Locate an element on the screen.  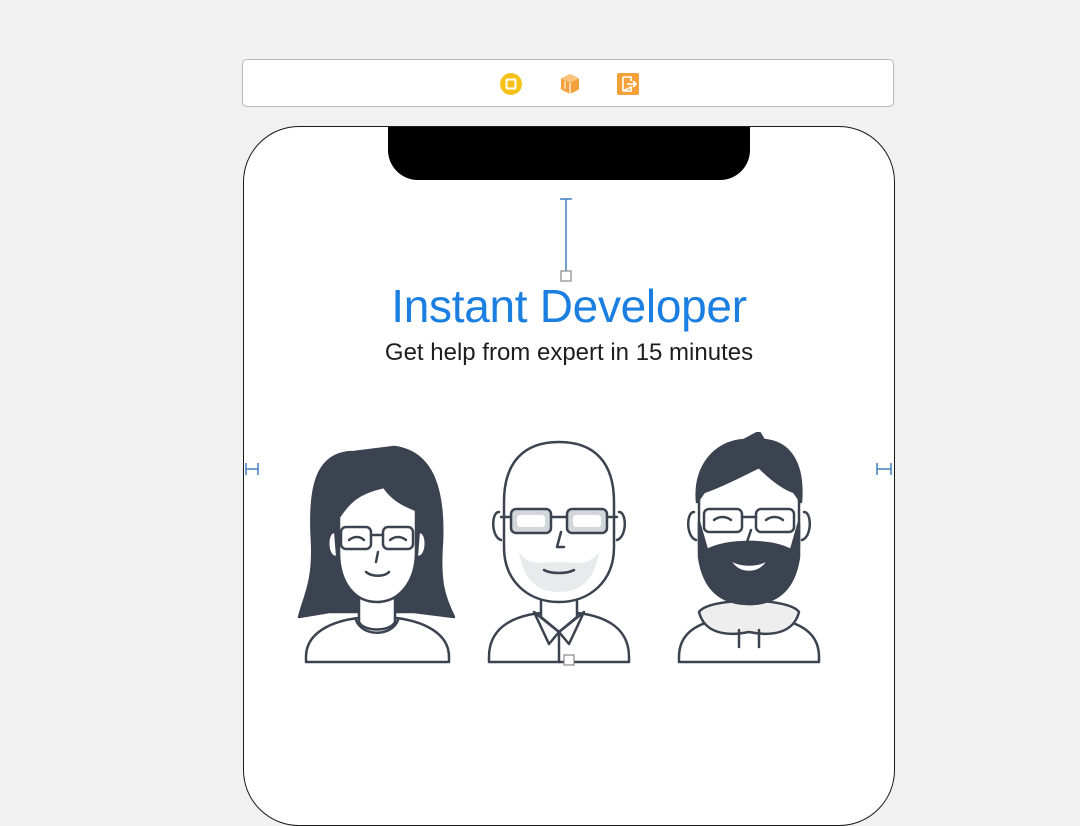
device-notch is located at coordinates (569, 153).